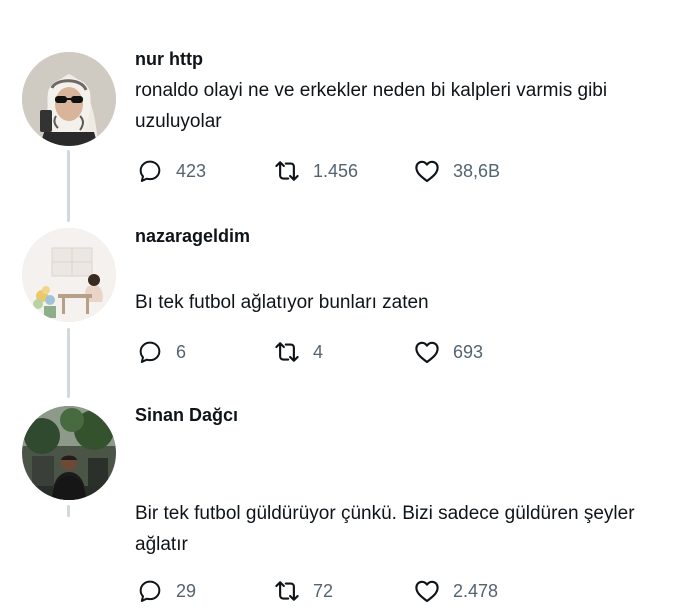 The width and height of the screenshot is (690, 615). What do you see at coordinates (186, 415) in the screenshot?
I see `author-name: Sinan Dağcı` at bounding box center [186, 415].